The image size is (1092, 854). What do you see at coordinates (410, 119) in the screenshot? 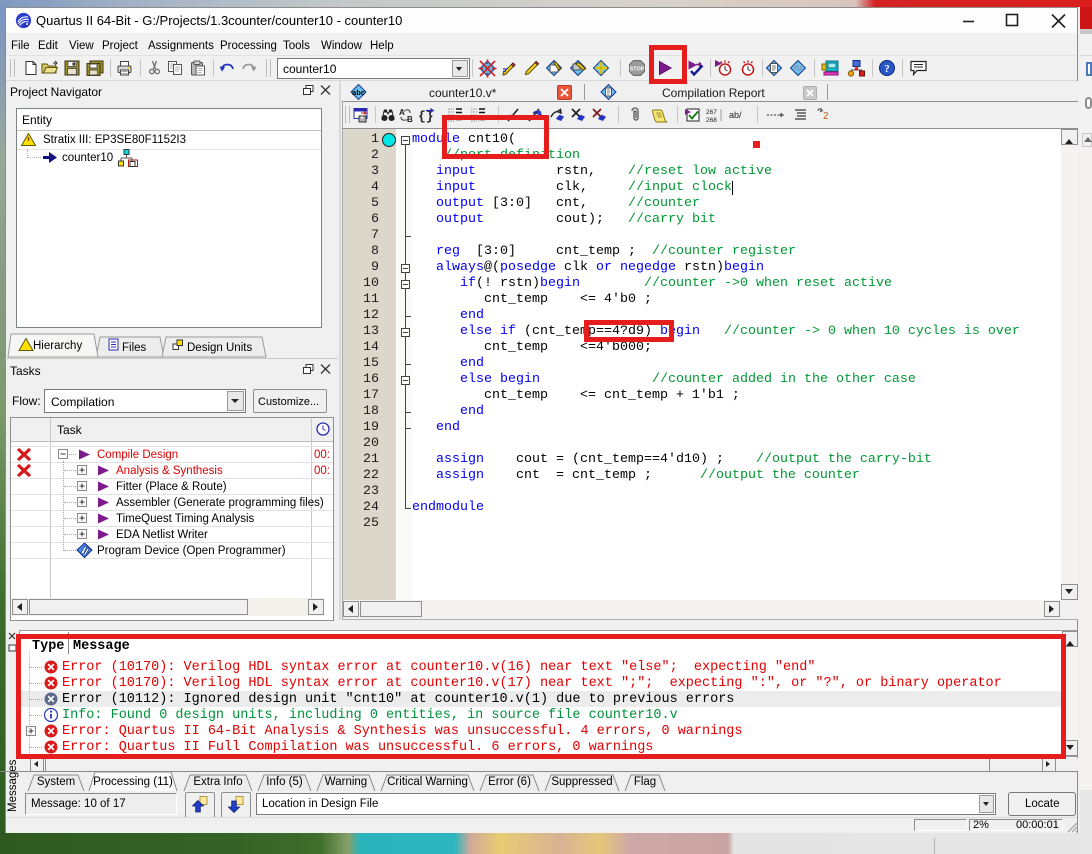
I see `svg-text: B` at bounding box center [410, 119].